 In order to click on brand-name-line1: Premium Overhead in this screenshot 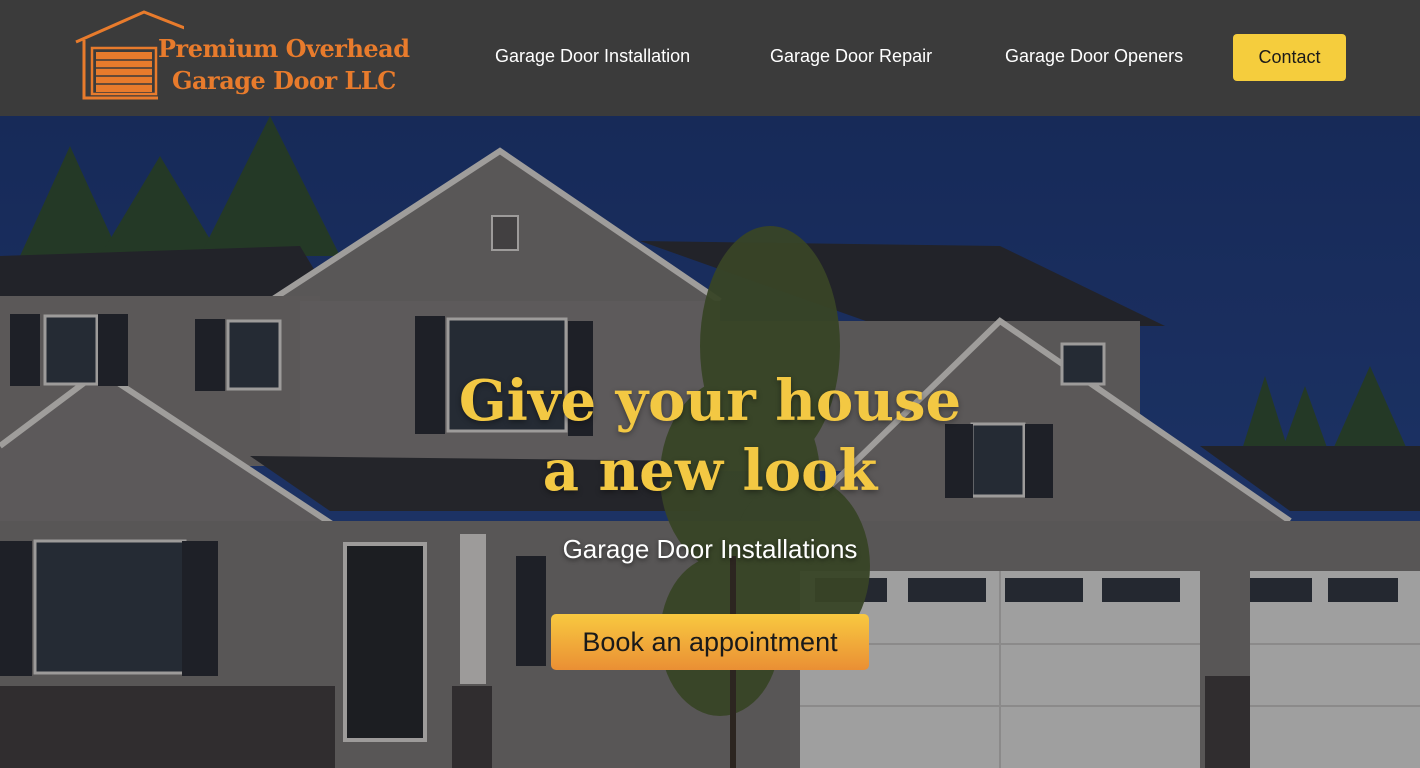, I will do `click(284, 48)`.